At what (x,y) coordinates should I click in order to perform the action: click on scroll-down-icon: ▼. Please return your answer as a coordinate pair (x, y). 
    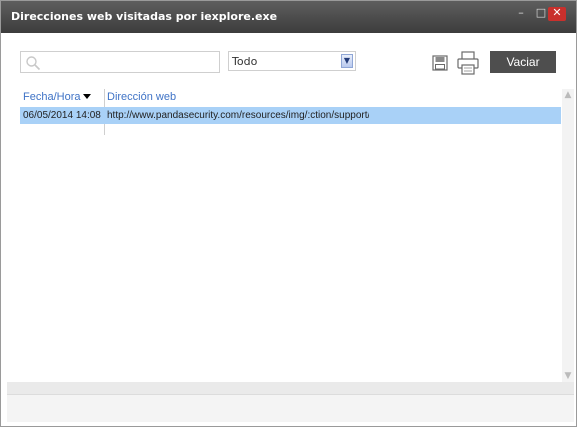
    Looking at the image, I should click on (568, 376).